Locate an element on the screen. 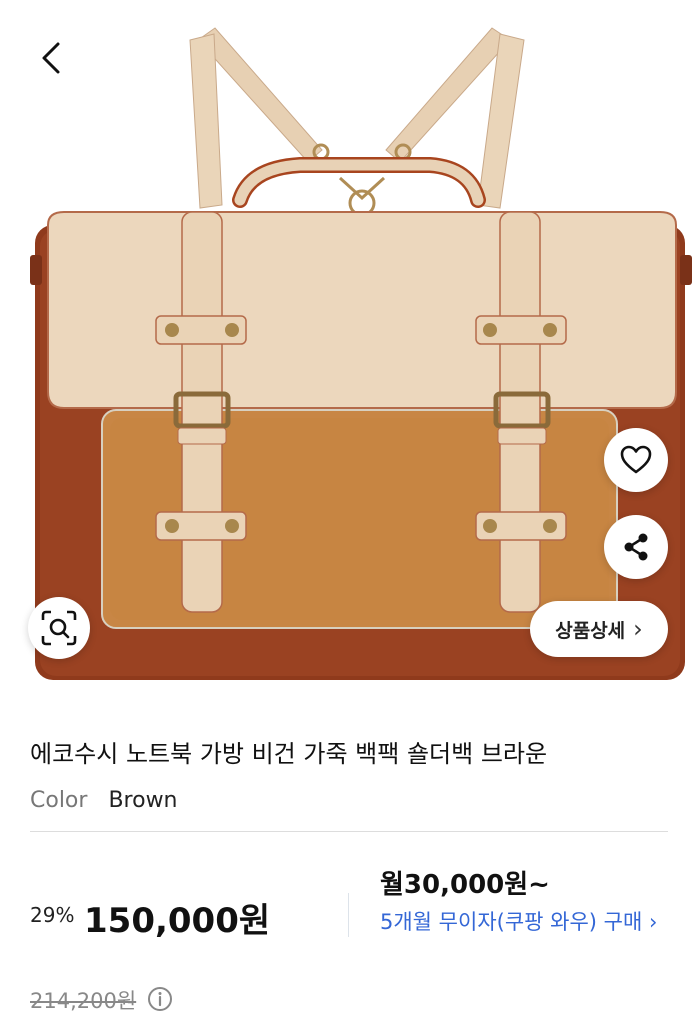  back-button is located at coordinates (52, 58).